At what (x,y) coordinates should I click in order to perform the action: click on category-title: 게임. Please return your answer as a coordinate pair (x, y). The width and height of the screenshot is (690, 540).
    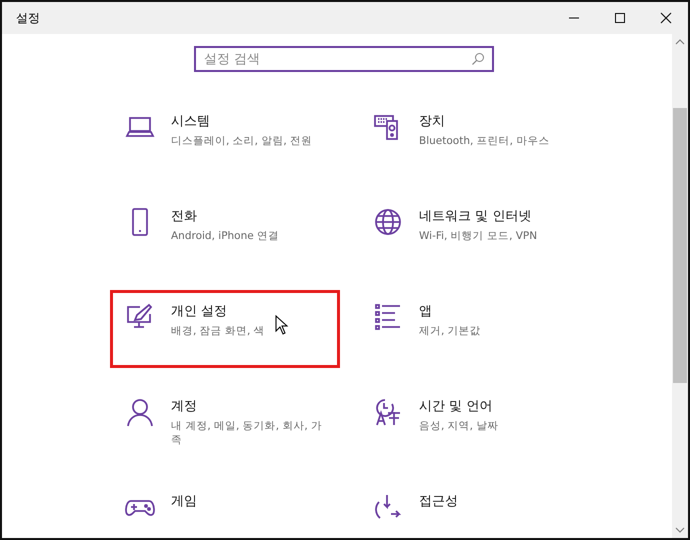
    Looking at the image, I should click on (184, 501).